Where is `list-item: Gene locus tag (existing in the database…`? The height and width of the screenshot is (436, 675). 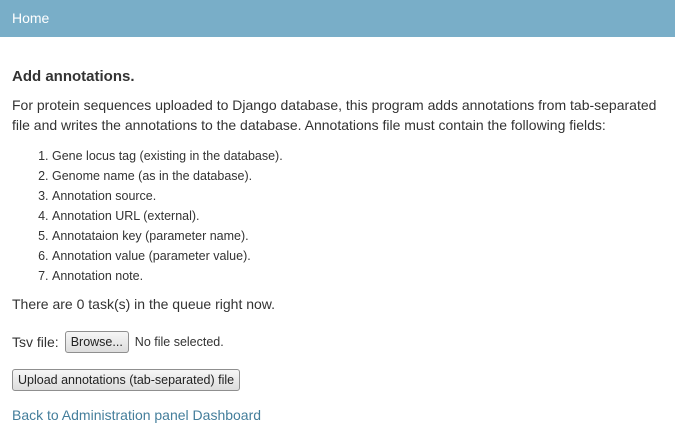 list-item: Gene locus tag (existing in the database… is located at coordinates (167, 156).